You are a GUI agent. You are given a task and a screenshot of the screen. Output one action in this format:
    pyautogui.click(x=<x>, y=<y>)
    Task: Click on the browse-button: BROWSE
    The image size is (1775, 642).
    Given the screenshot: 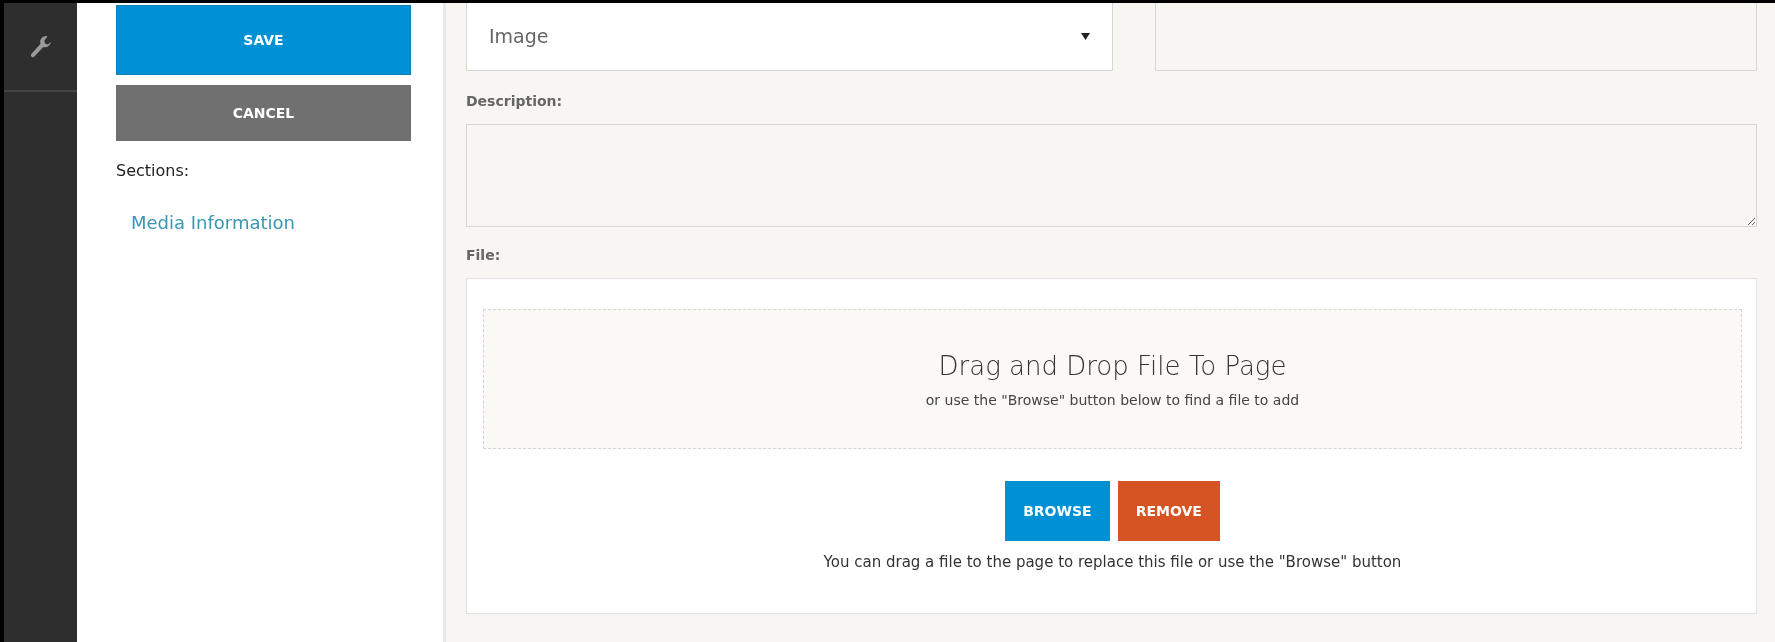 What is the action you would take?
    pyautogui.click(x=1057, y=511)
    